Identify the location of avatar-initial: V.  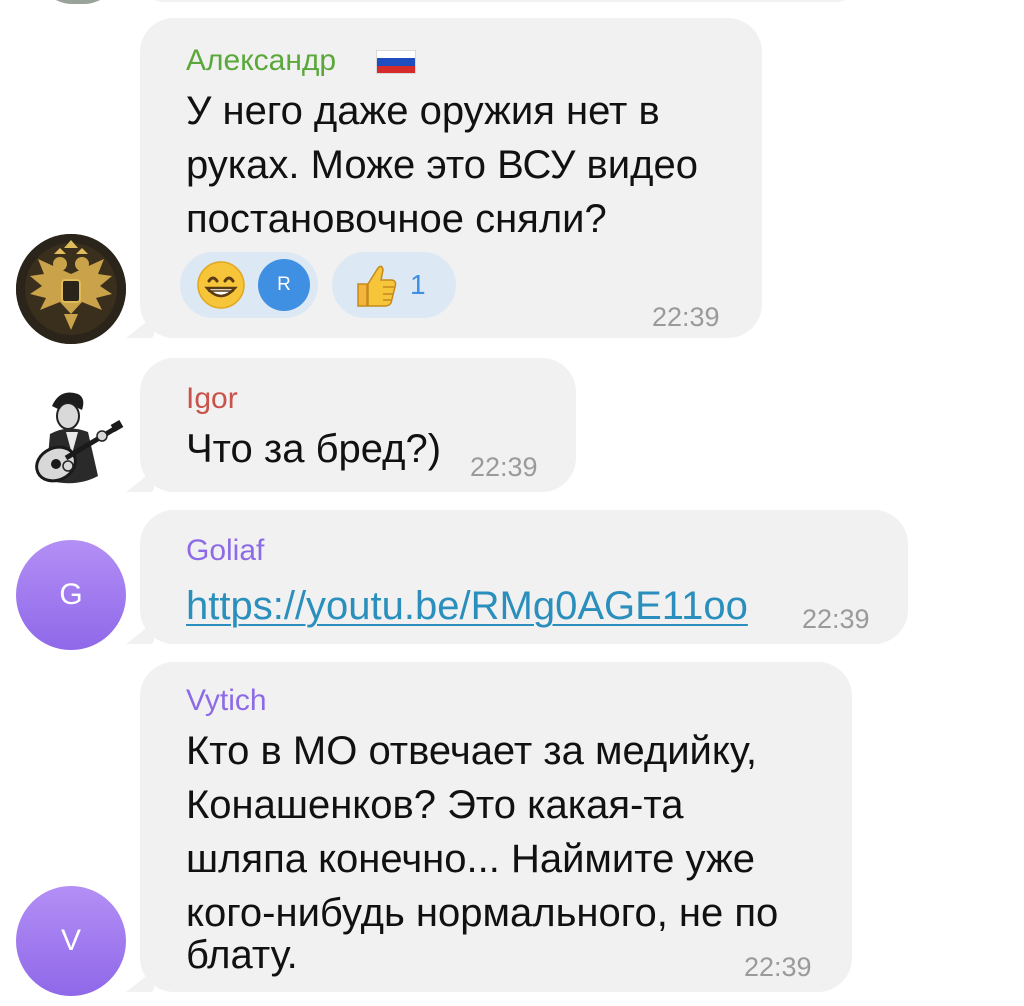
(70, 940).